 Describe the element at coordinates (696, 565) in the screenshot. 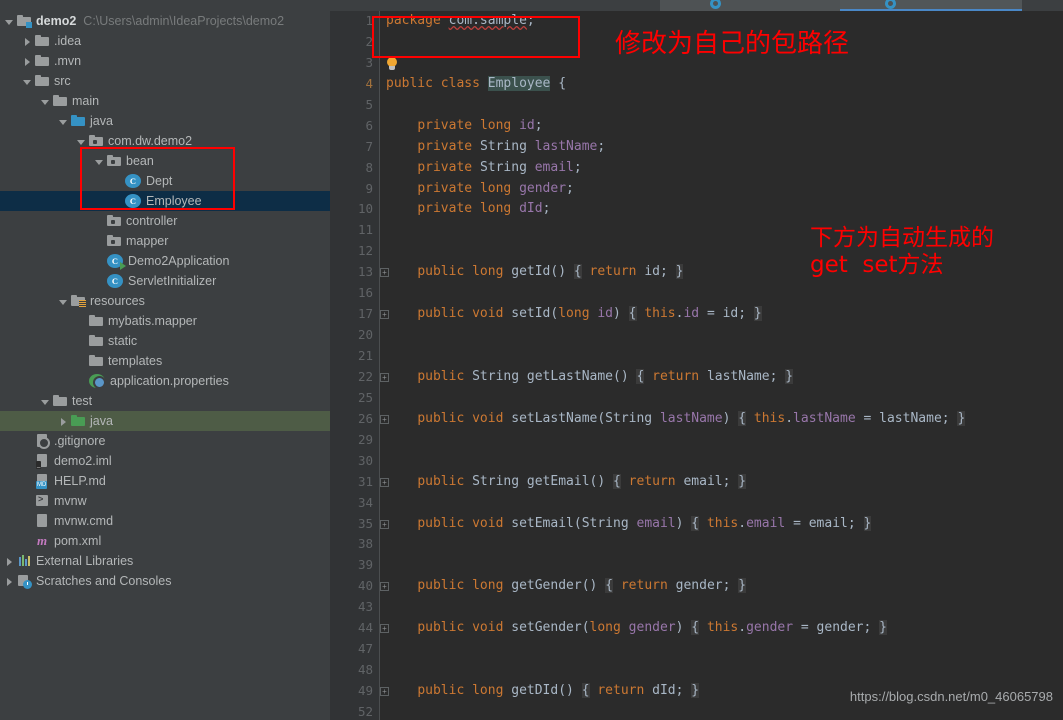

I see `code-line: 39` at that location.